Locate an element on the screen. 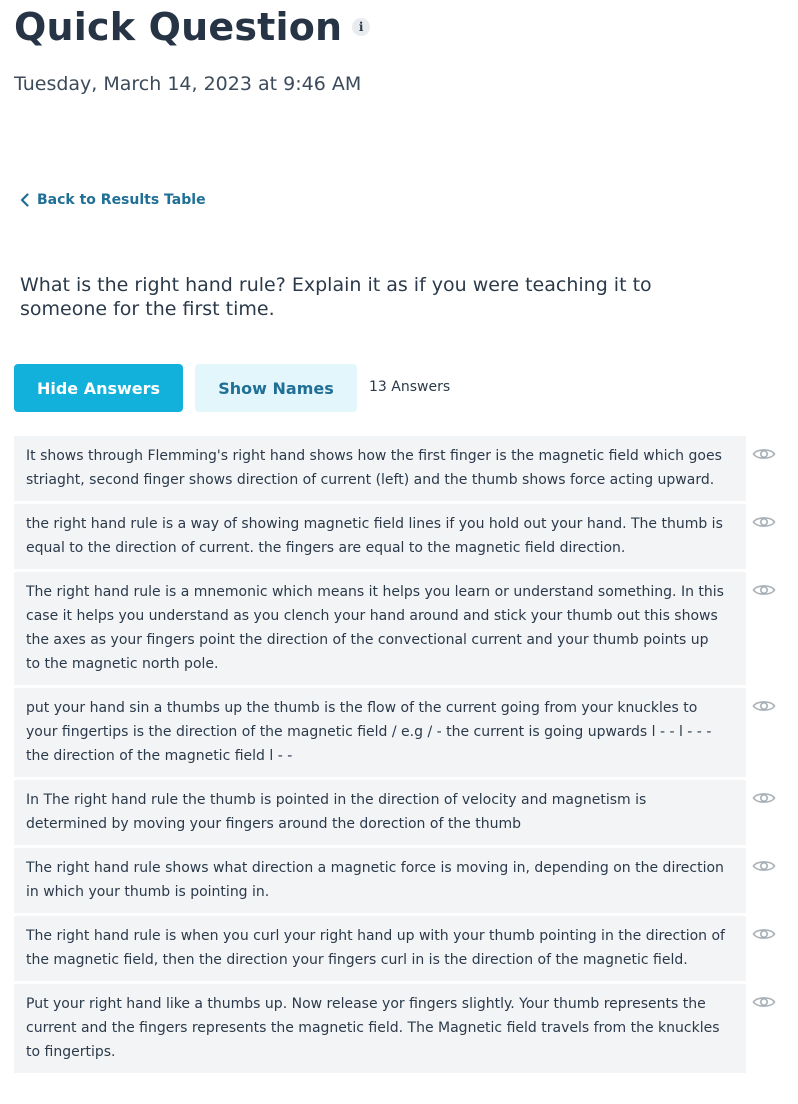 The image size is (798, 1104). back-to-results-link: Back to Results Table is located at coordinates (113, 200).